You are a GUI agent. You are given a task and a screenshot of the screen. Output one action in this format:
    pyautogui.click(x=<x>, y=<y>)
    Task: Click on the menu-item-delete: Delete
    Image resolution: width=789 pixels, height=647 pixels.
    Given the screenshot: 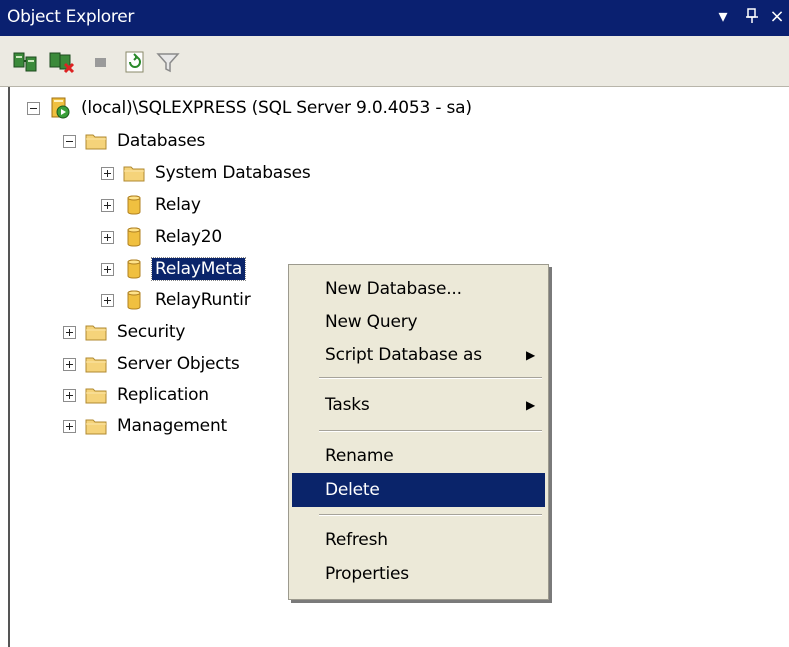 What is the action you would take?
    pyautogui.click(x=418, y=490)
    